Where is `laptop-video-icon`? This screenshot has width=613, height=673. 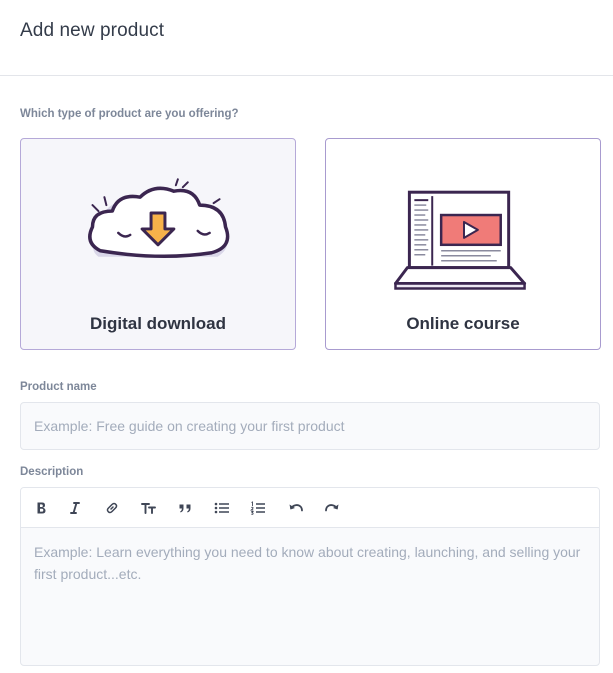 laptop-video-icon is located at coordinates (460, 240).